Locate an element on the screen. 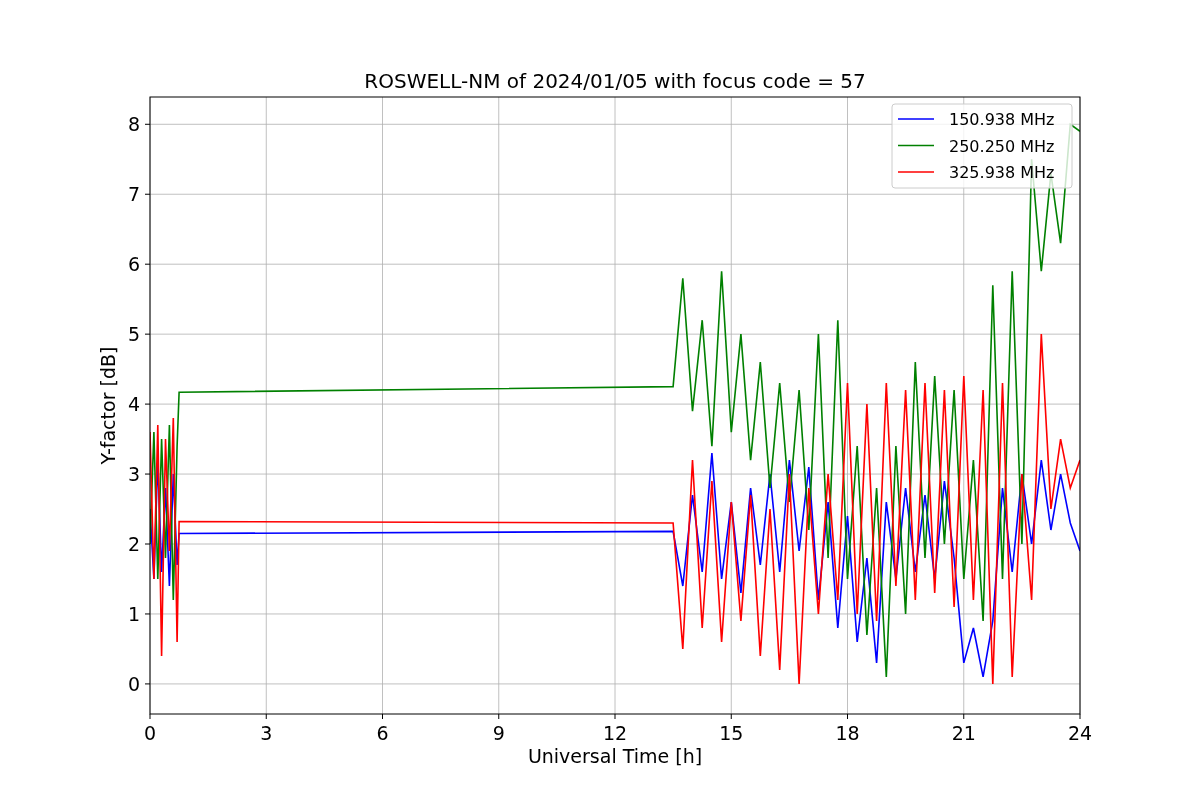 The image size is (1200, 800). x-tick-label: 6 is located at coordinates (382, 733).